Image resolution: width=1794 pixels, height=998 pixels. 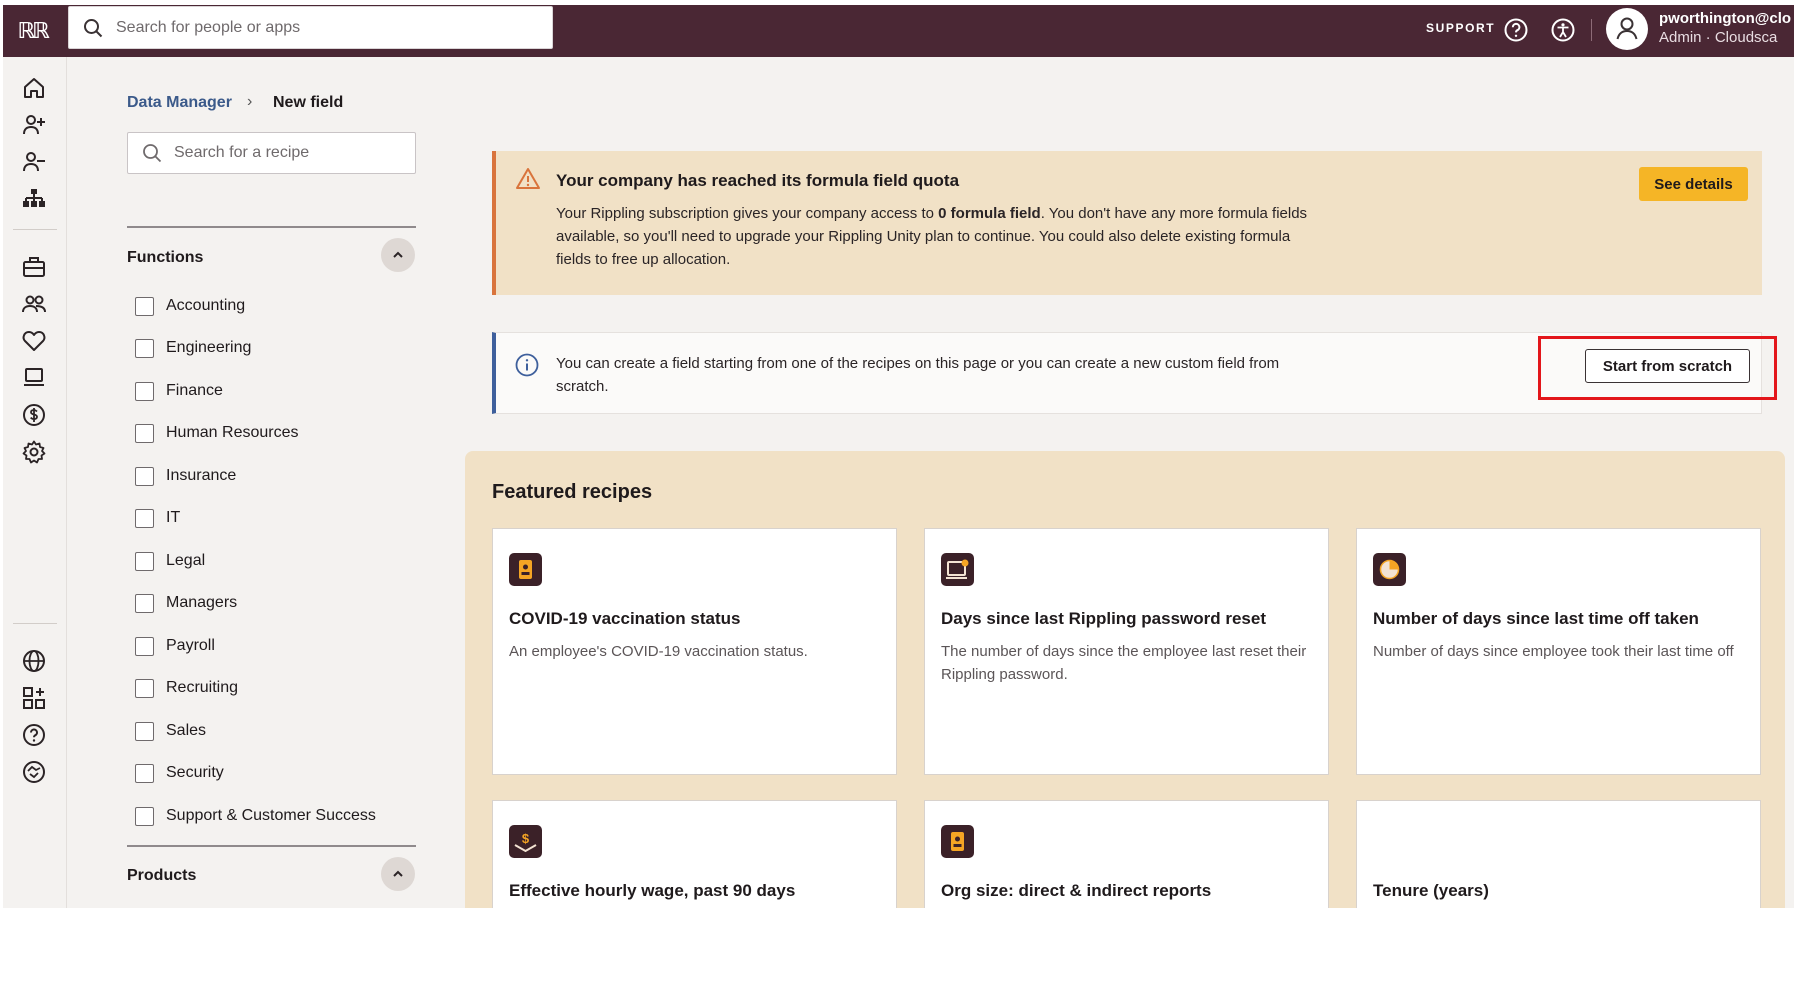 I want to click on function-checkbox-human-resources: Human Resources, so click(x=217, y=433).